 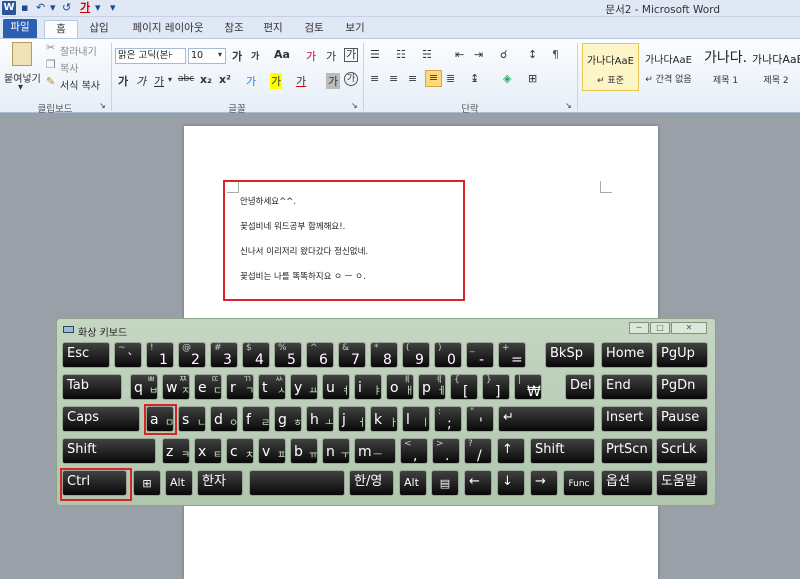 I want to click on highlight-button: 가, so click(x=276, y=81).